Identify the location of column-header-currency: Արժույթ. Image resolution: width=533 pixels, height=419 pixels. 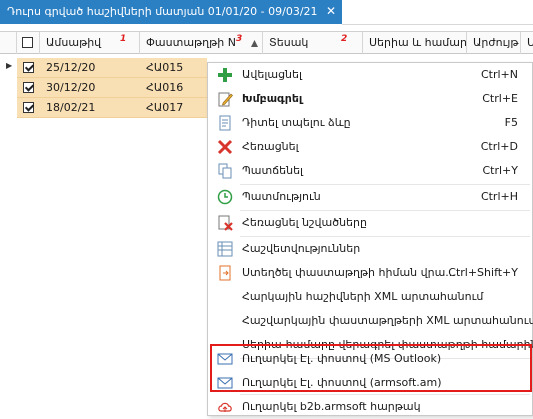
(494, 43).